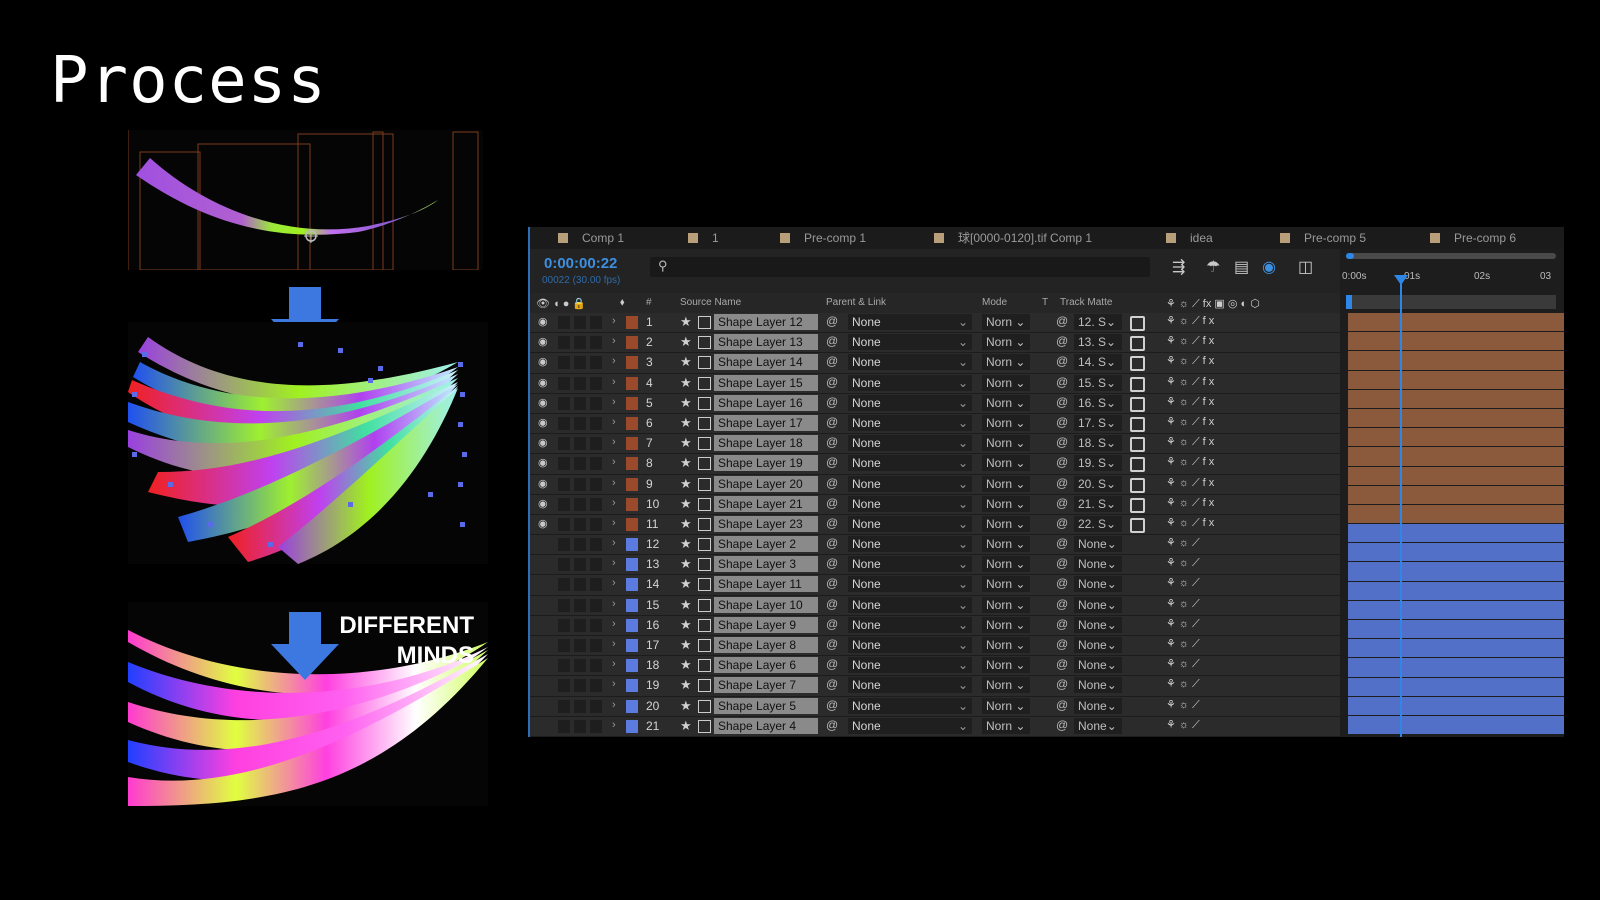 The height and width of the screenshot is (900, 1600). Describe the element at coordinates (1098, 362) in the screenshot. I see `track-matte-select: 14. S⌄` at that location.